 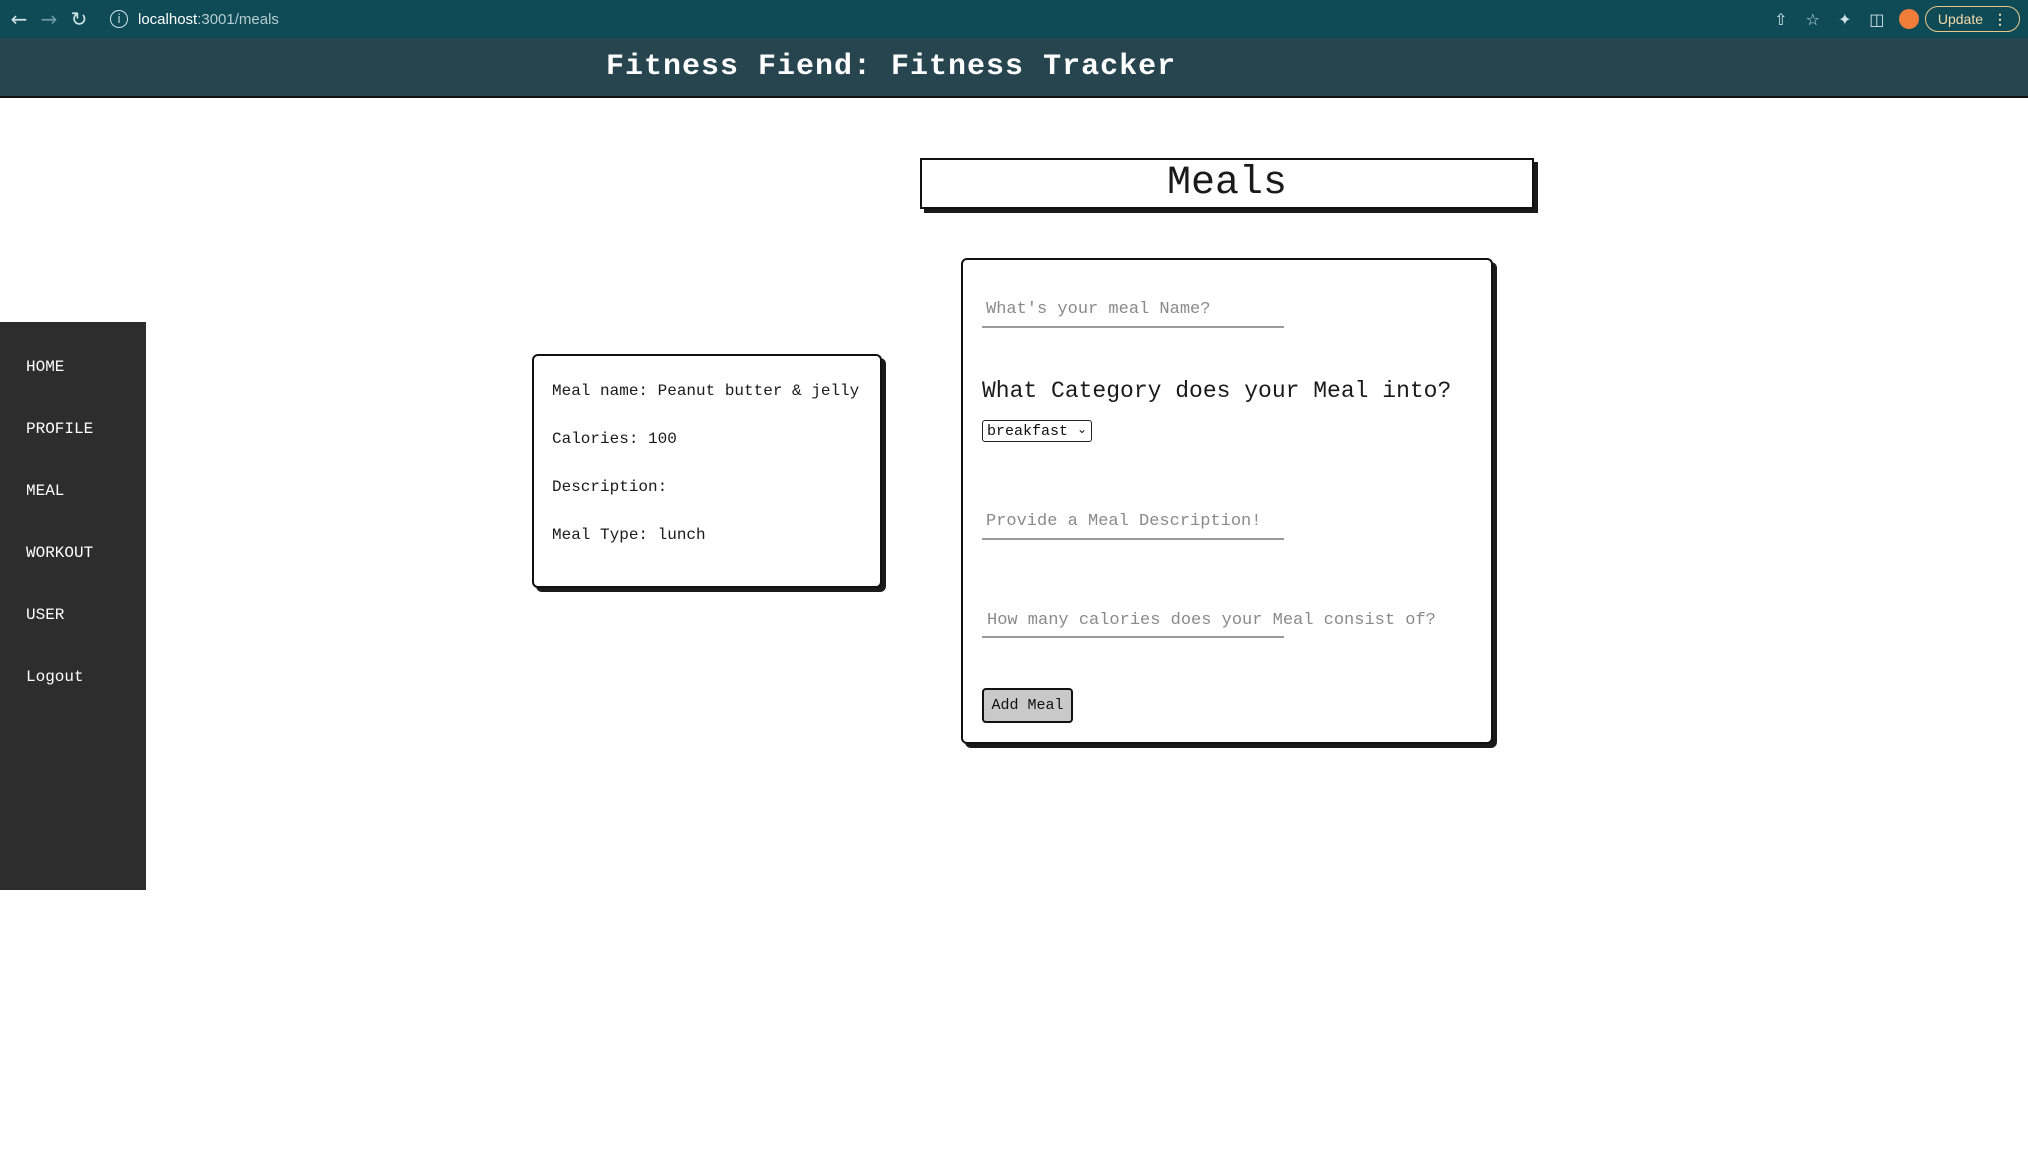 I want to click on meal-calories-input, so click(x=1133, y=620).